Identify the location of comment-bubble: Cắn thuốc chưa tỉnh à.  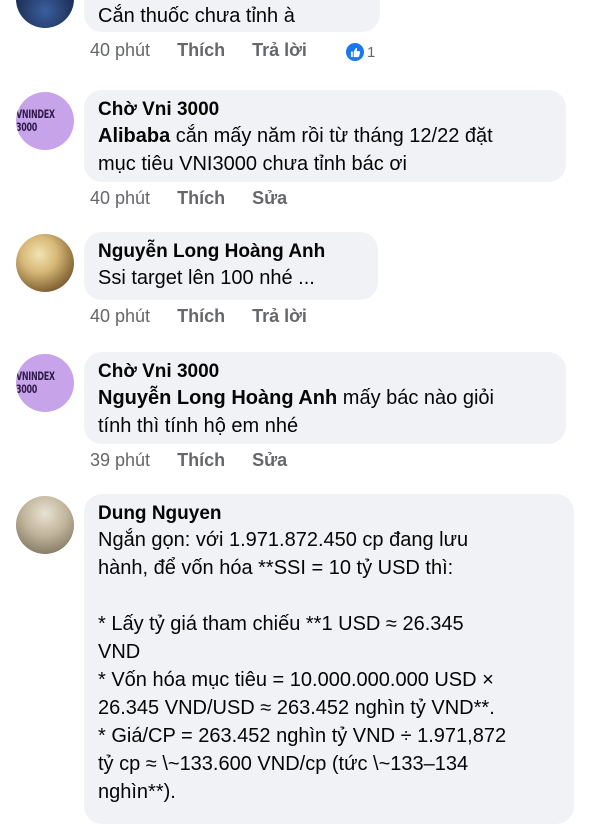
(232, 16).